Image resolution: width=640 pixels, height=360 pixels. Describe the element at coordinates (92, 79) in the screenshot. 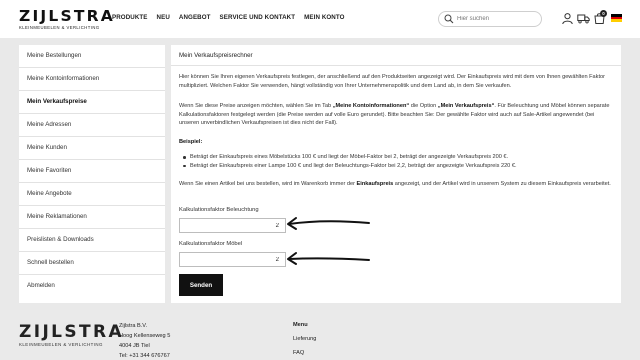

I see `sidebar-item-kontoinformationen: Meine Kontoinformationen` at that location.